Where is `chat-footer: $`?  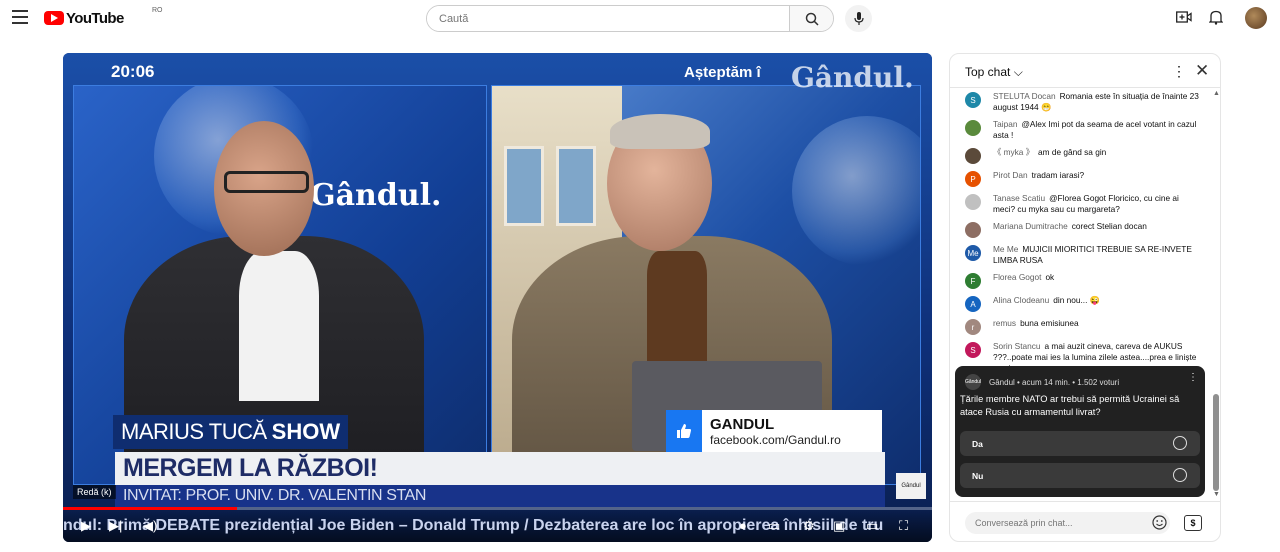
chat-footer: $ is located at coordinates (1085, 521).